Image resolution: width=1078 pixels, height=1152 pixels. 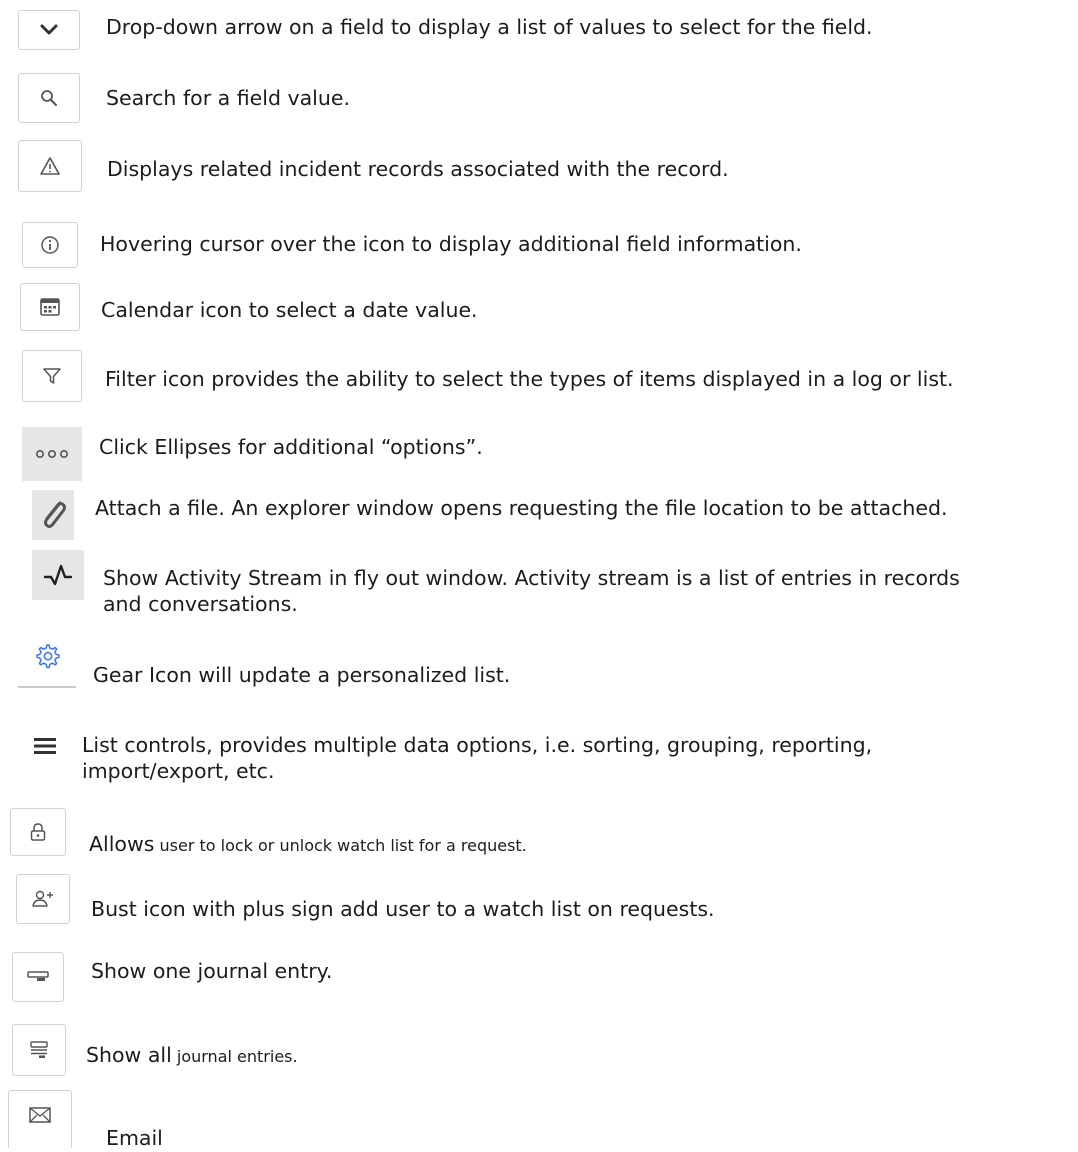 What do you see at coordinates (134, 1138) in the screenshot?
I see `legend-description: Email` at bounding box center [134, 1138].